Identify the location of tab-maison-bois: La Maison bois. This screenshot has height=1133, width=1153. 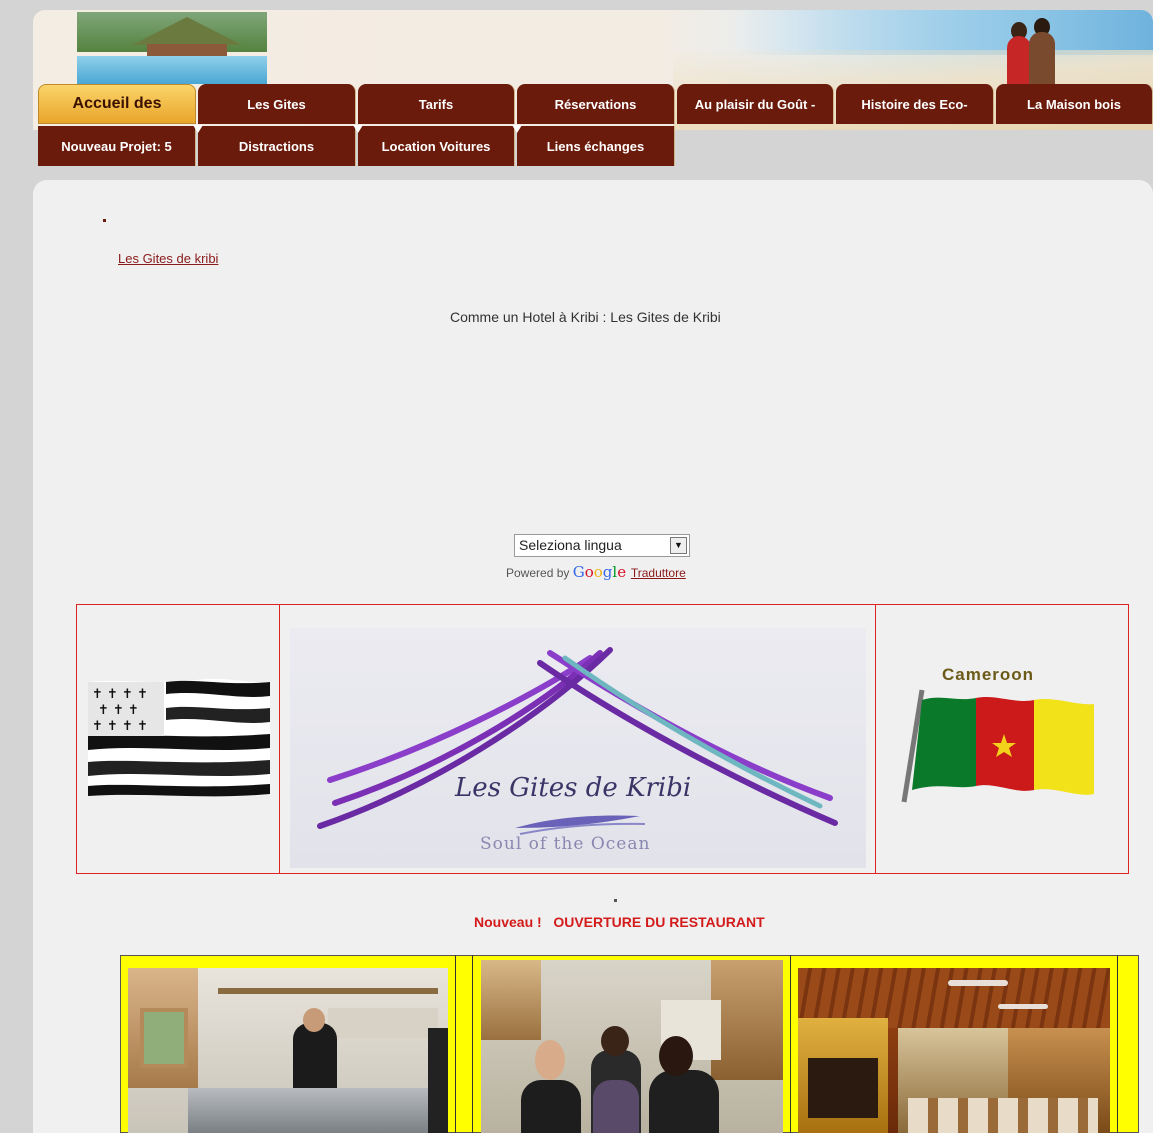
(1074, 104).